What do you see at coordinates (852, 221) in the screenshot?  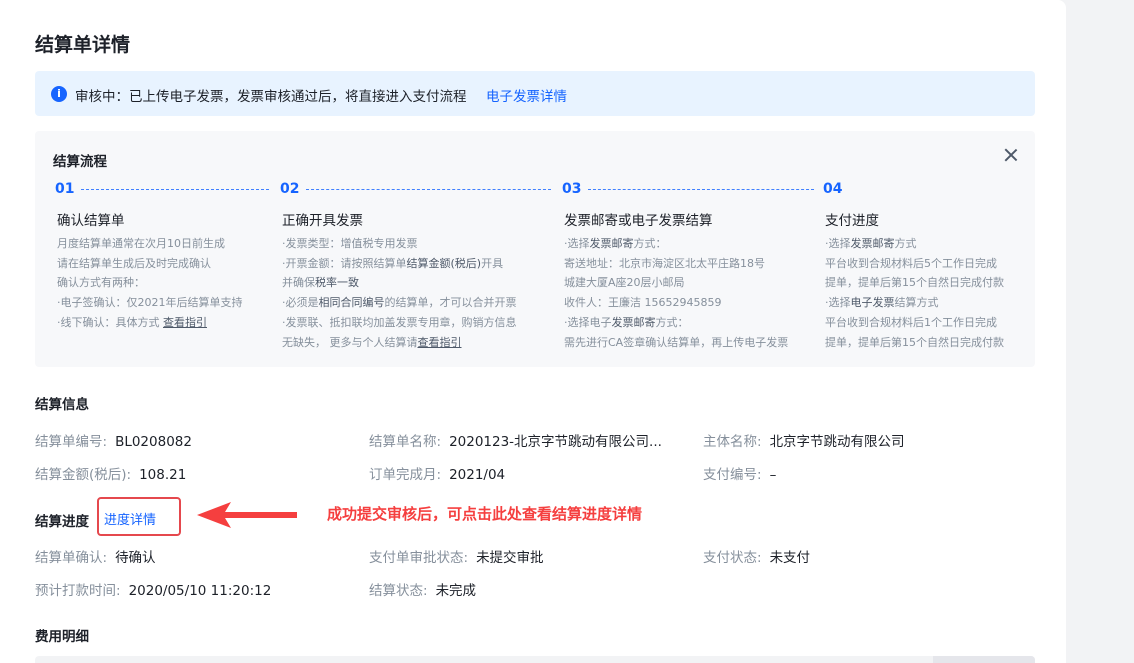 I see `step-title: 支付进度` at bounding box center [852, 221].